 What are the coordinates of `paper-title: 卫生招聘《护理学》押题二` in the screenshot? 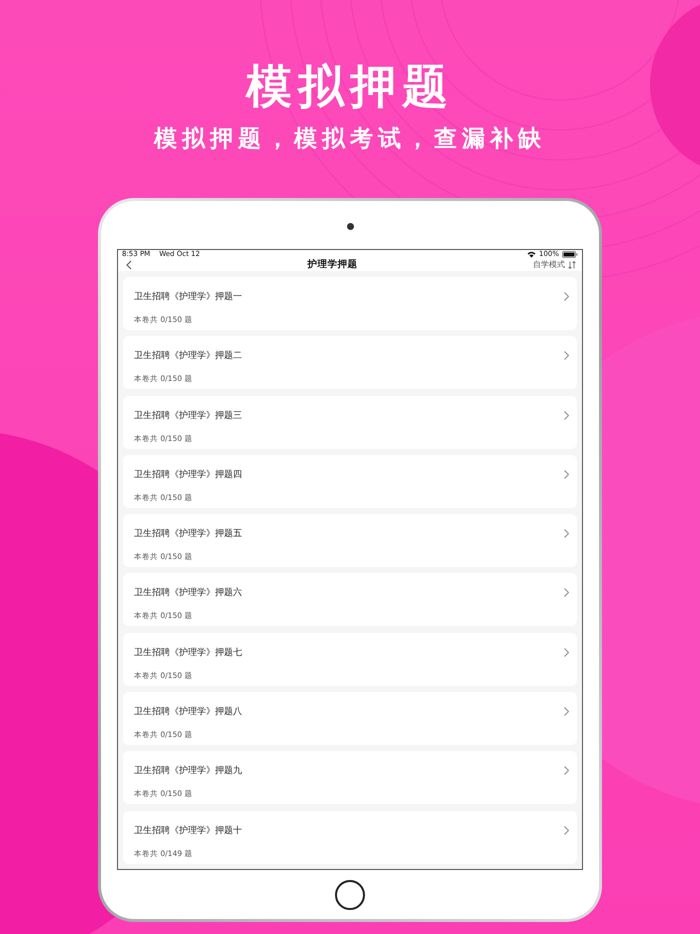 It's located at (188, 356).